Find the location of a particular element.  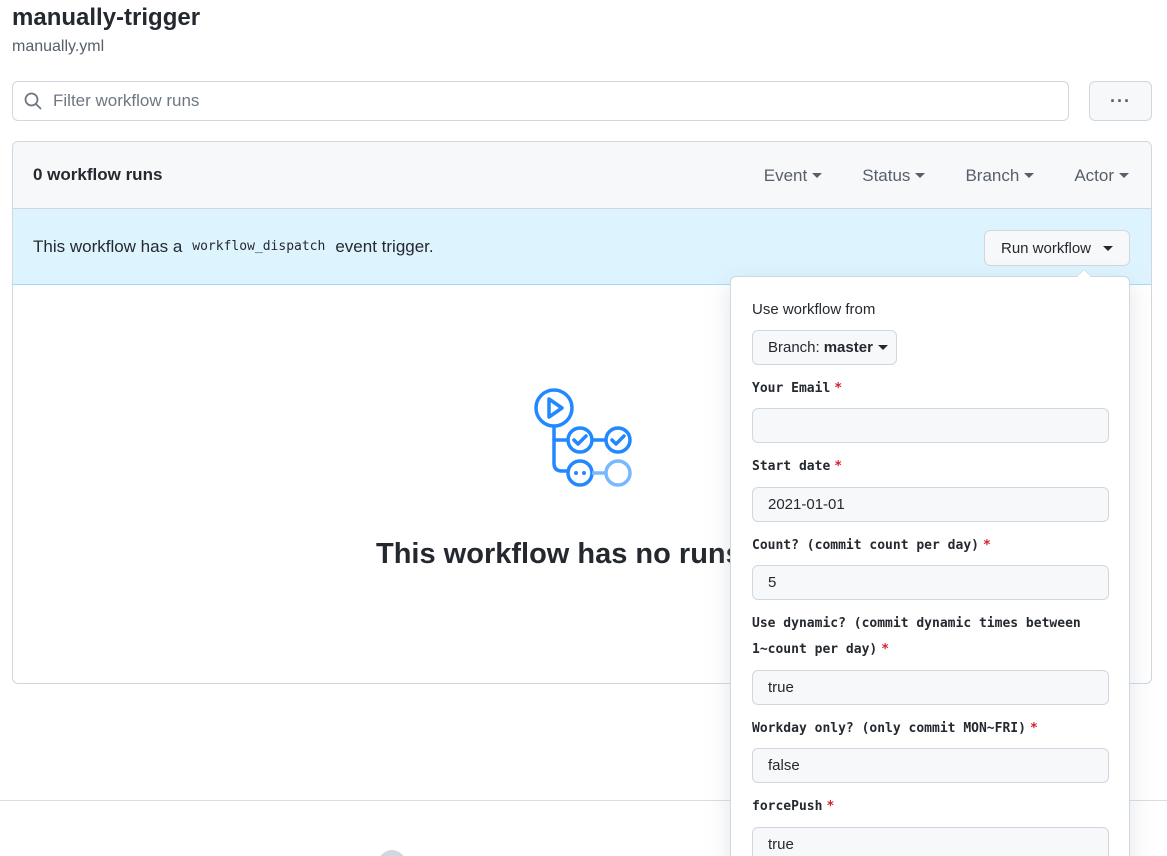

page-title: manually-trigger is located at coordinates (106, 17).